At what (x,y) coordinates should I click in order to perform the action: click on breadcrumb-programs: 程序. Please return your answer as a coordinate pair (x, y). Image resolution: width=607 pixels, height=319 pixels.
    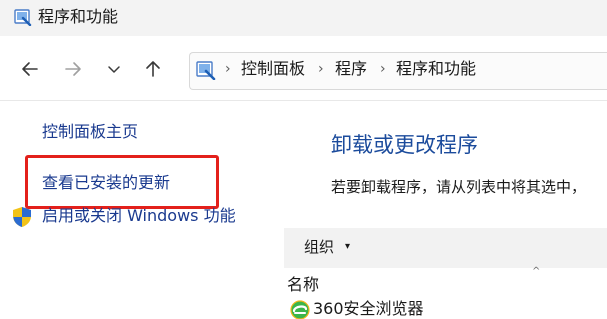
    Looking at the image, I should click on (351, 69).